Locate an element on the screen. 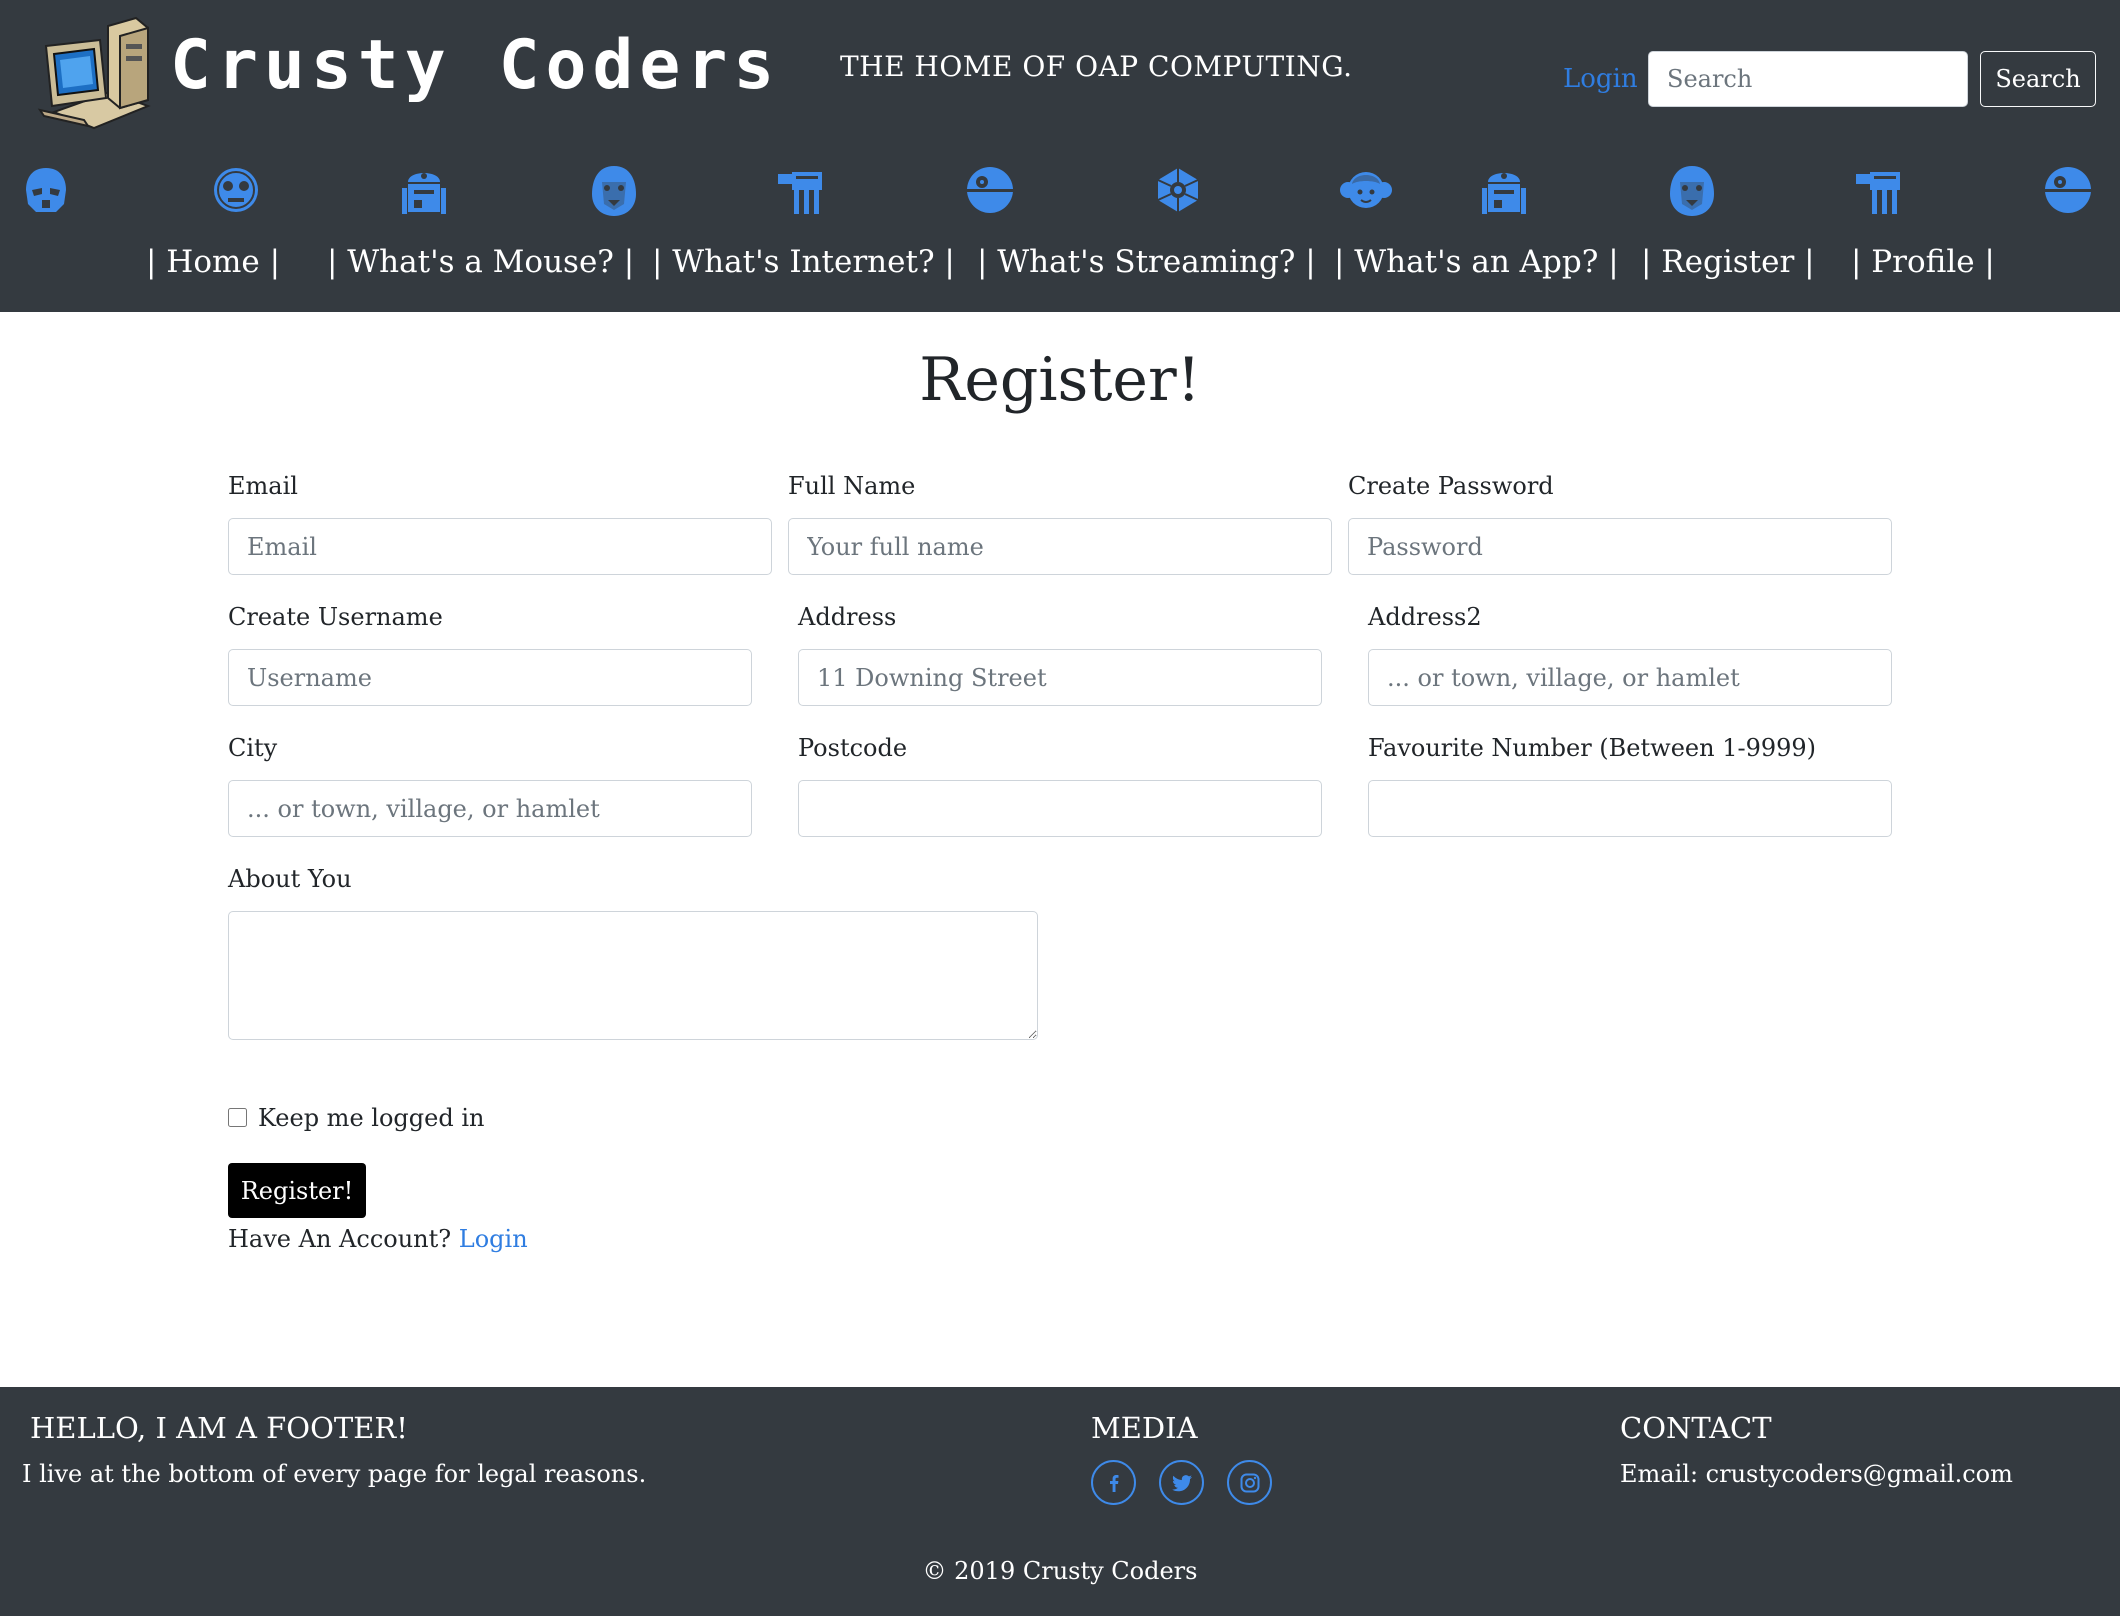 The image size is (2120, 1616). search-input is located at coordinates (1808, 79).